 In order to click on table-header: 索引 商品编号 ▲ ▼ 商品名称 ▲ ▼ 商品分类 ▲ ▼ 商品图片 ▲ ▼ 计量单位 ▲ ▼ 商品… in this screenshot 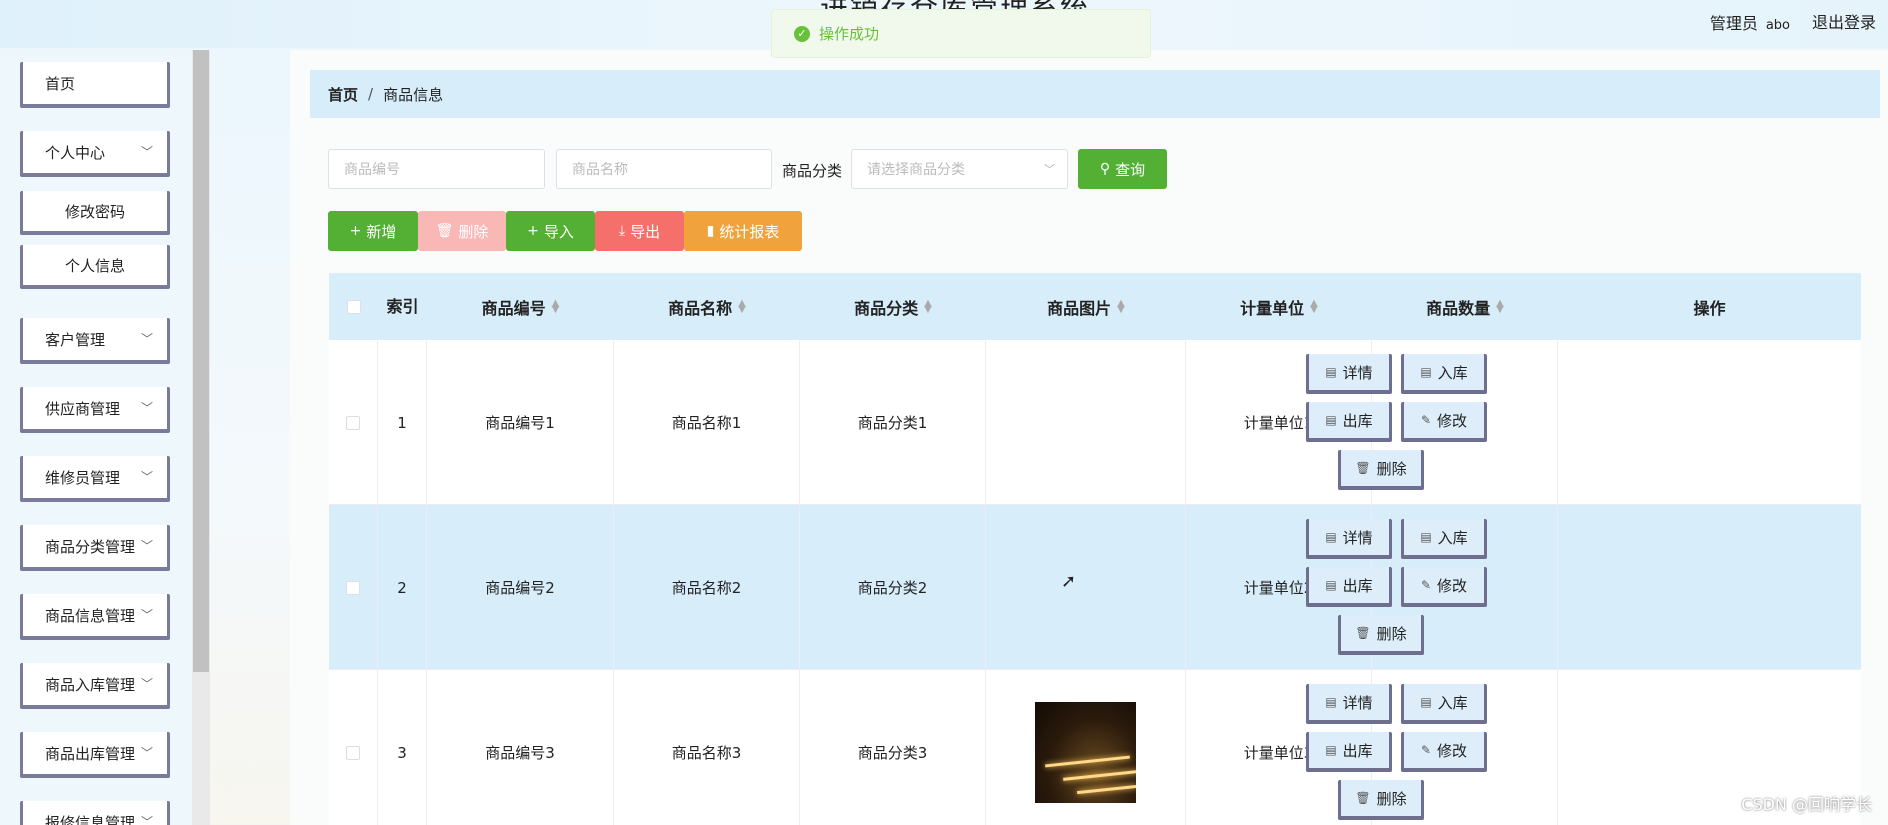, I will do `click(1095, 306)`.